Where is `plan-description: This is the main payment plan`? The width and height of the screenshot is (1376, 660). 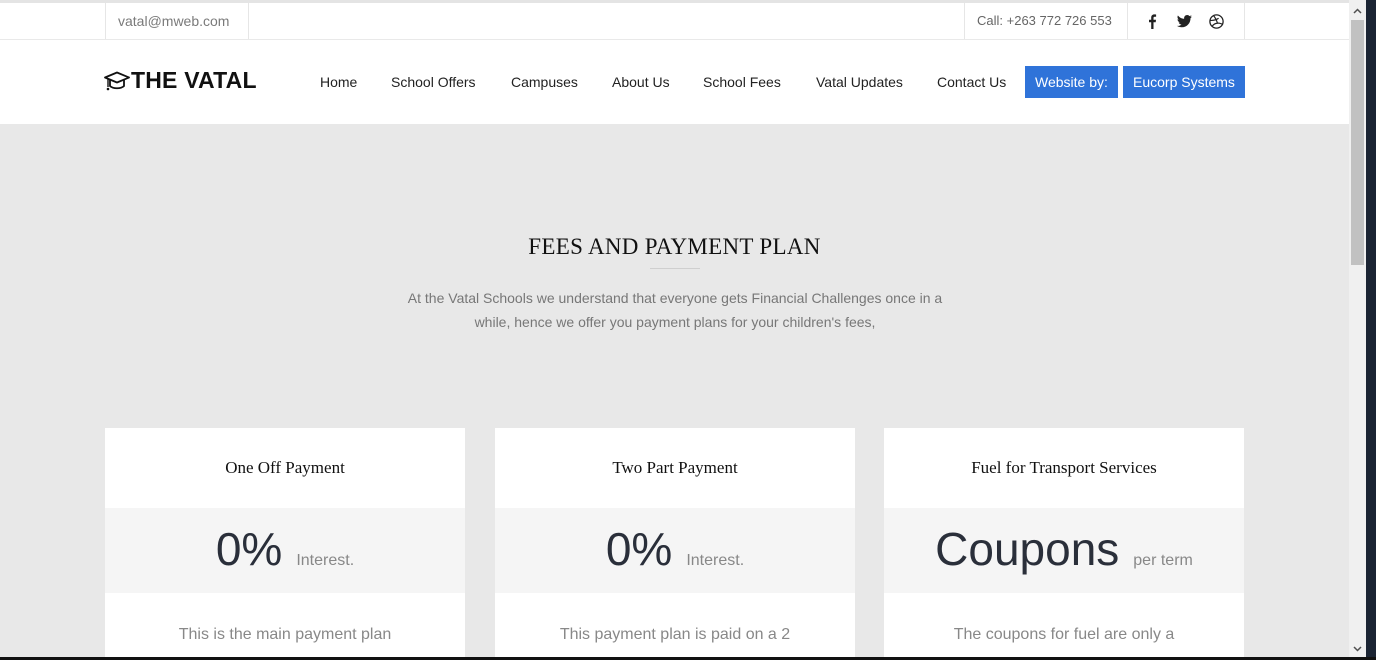 plan-description: This is the main payment plan is located at coordinates (285, 634).